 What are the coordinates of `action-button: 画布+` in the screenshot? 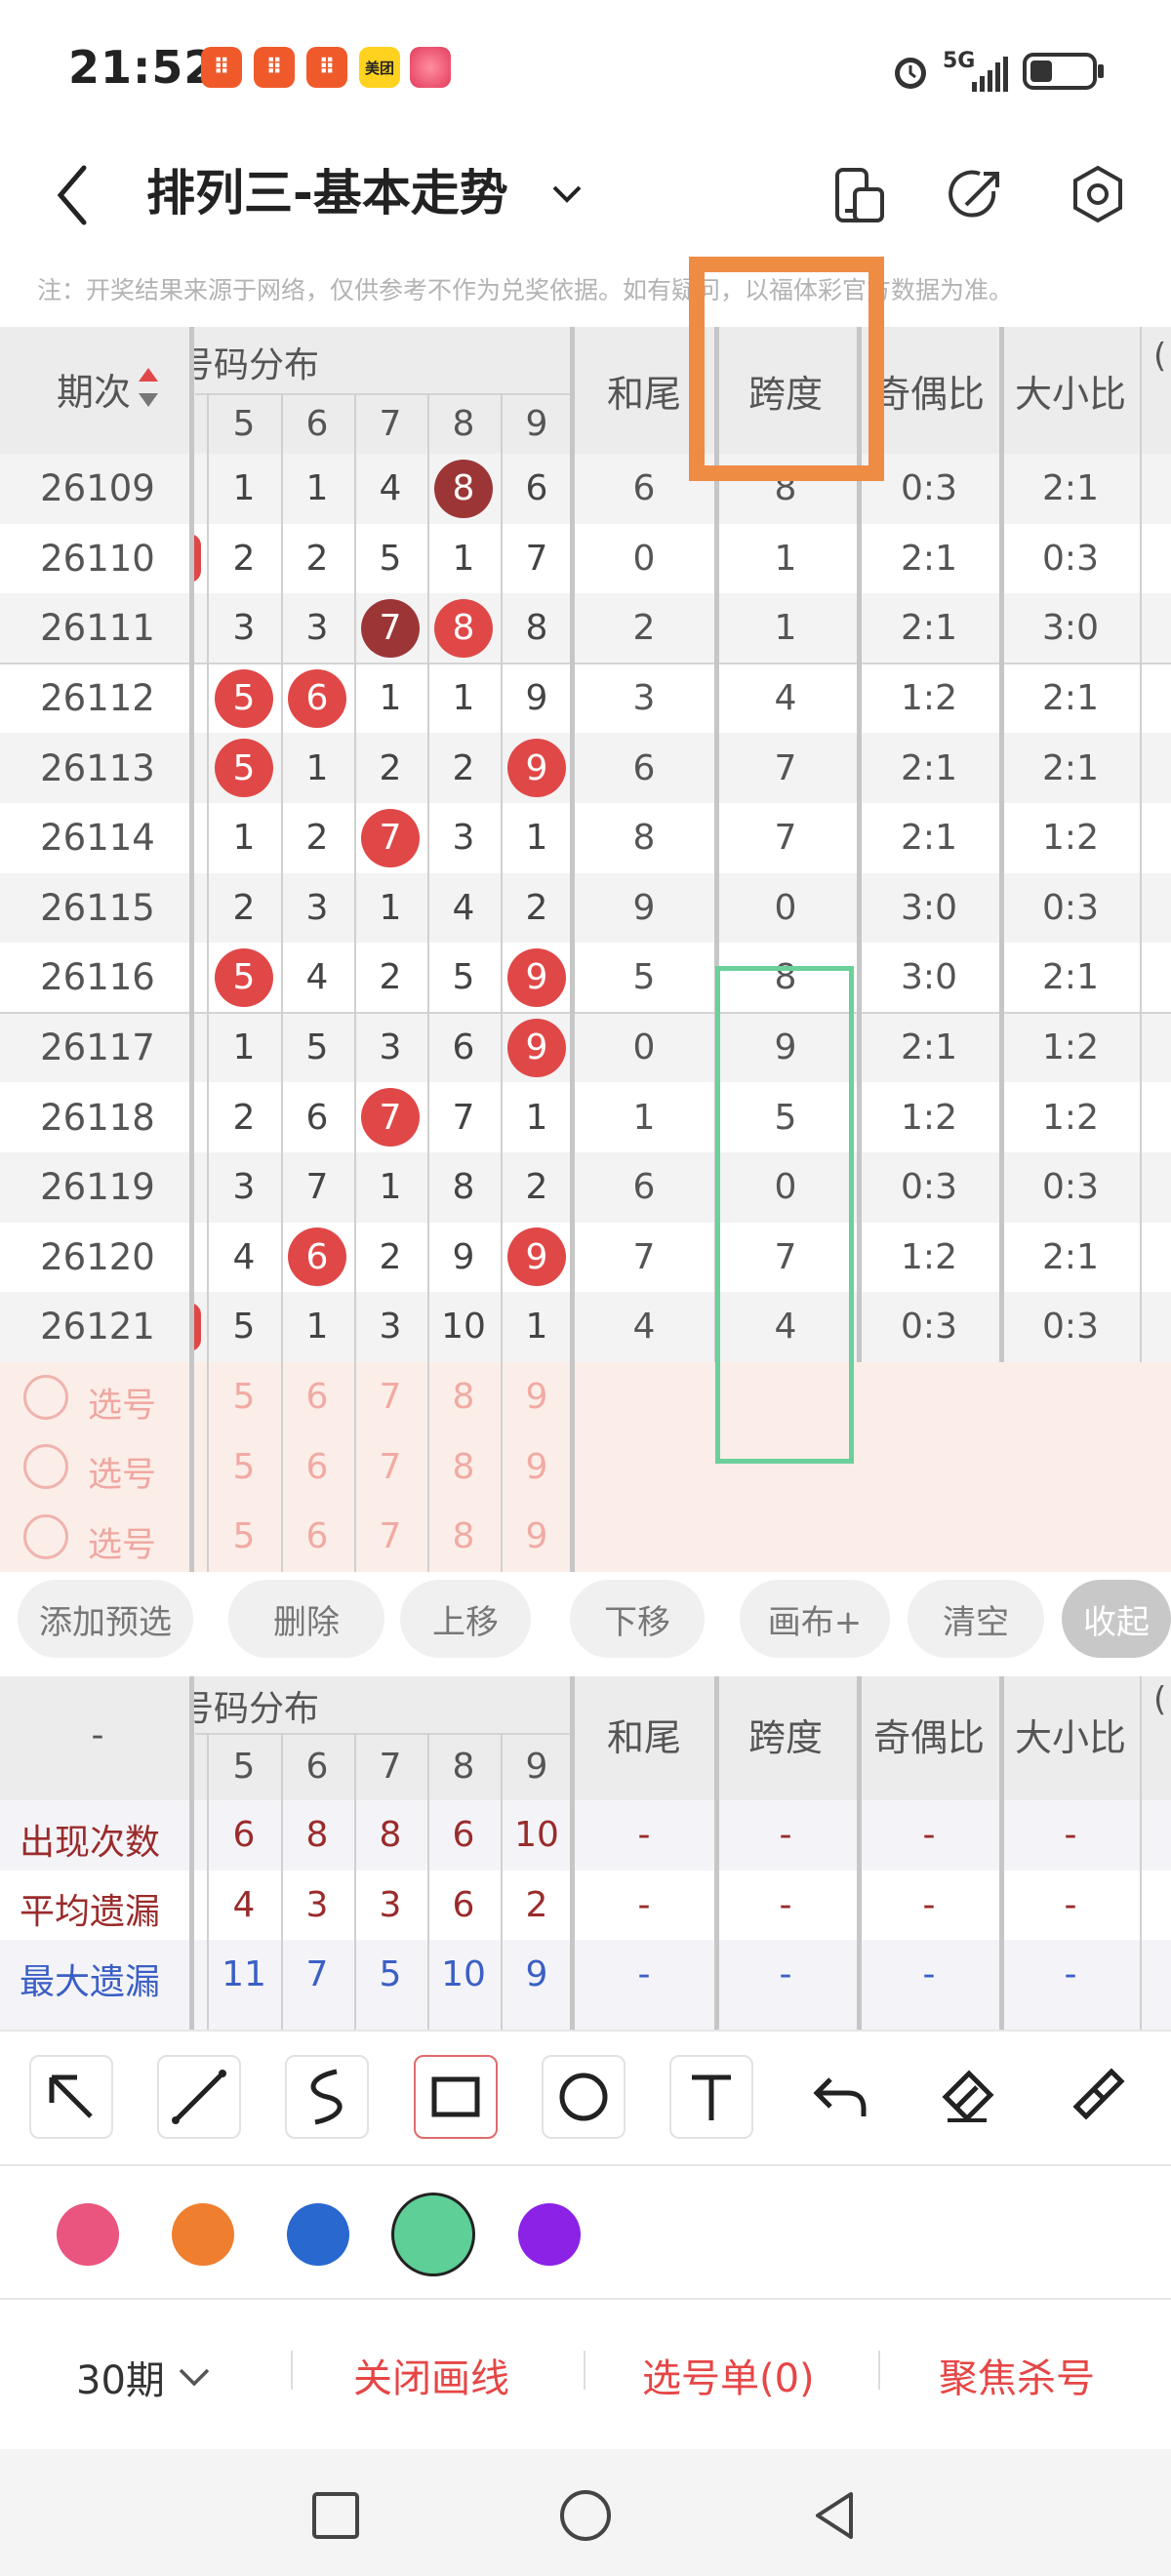 It's located at (815, 1619).